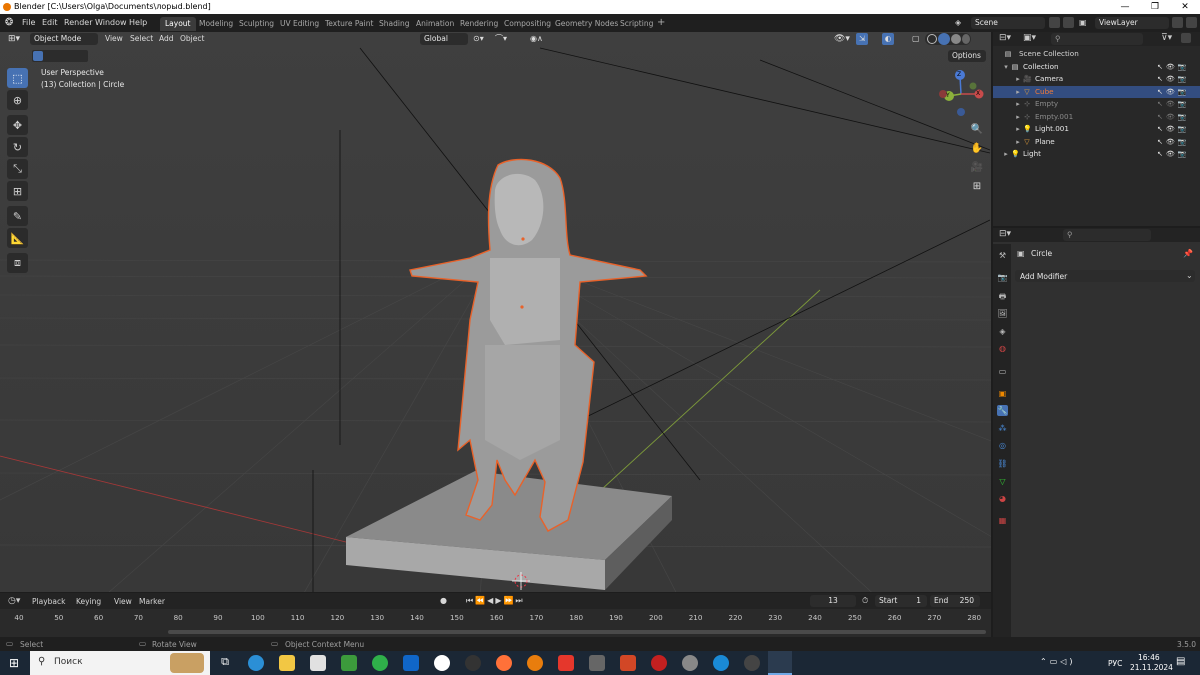 The height and width of the screenshot is (675, 1200). I want to click on zoom-icon: 🔍, so click(977, 129).